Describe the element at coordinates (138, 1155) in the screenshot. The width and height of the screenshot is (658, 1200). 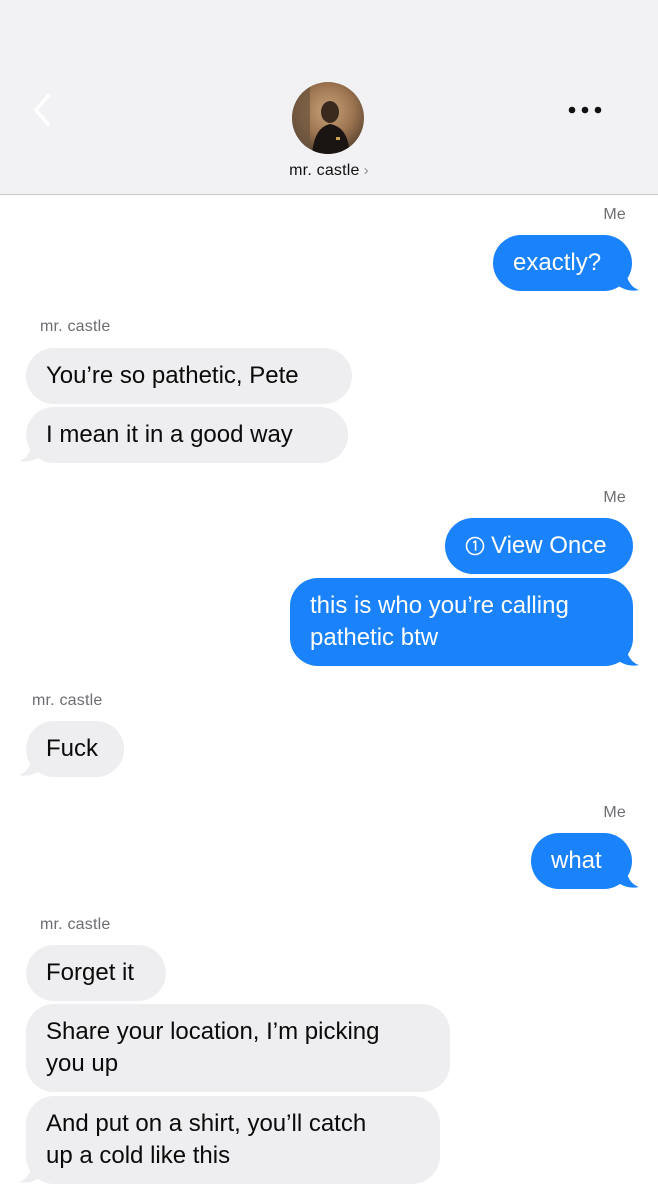
I see `message-text-line: up a cold like this` at that location.